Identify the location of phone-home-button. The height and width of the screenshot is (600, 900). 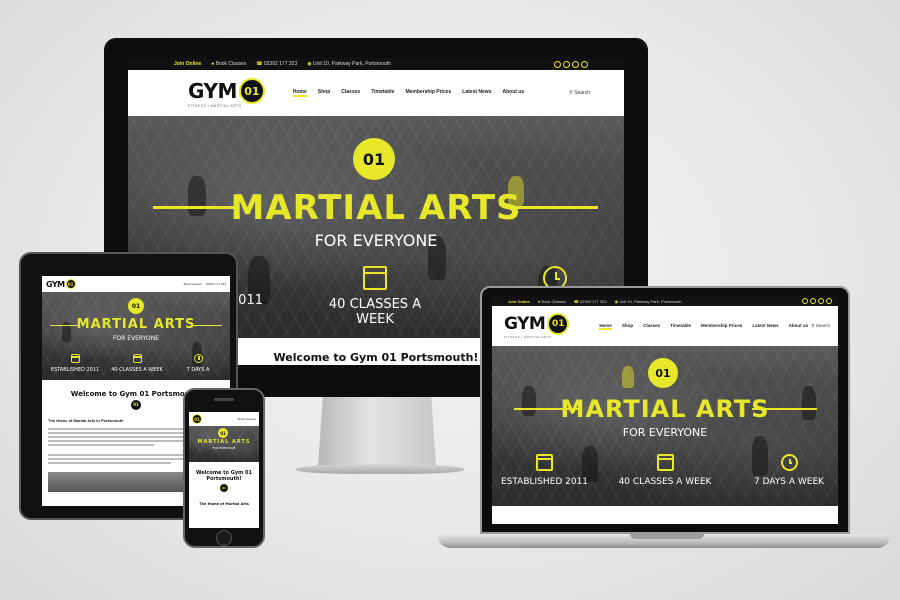
(224, 538).